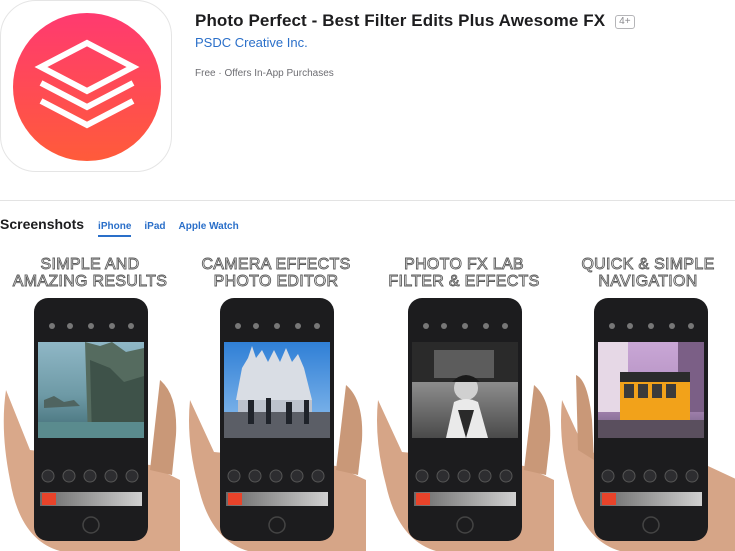 Image resolution: width=735 pixels, height=551 pixels. I want to click on caption-line-2: PHOTO EDITOR, so click(276, 282).